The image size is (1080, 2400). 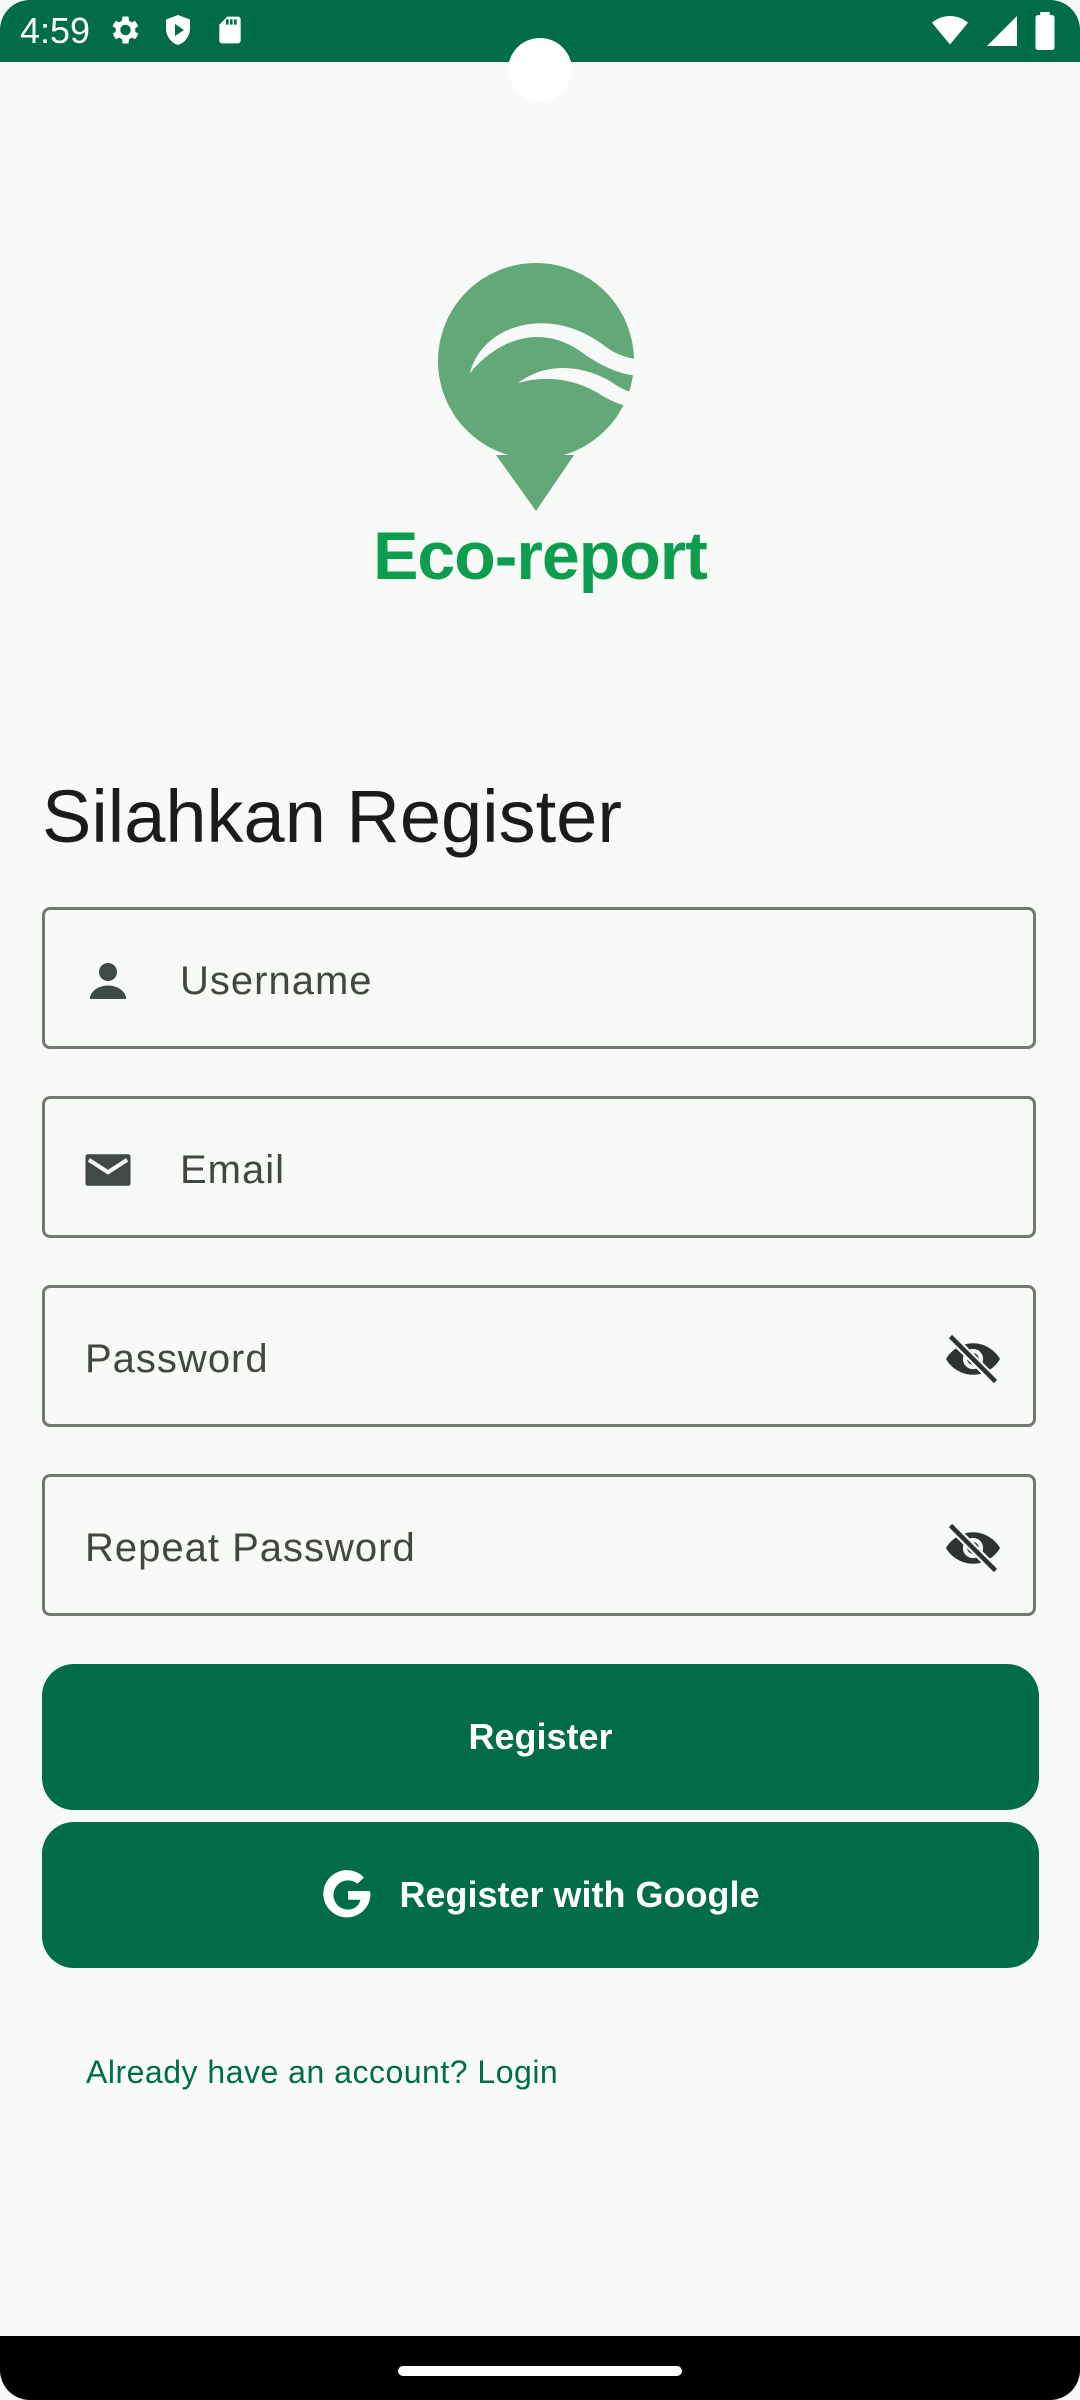 What do you see at coordinates (55, 30) in the screenshot?
I see `status-time: 4:59` at bounding box center [55, 30].